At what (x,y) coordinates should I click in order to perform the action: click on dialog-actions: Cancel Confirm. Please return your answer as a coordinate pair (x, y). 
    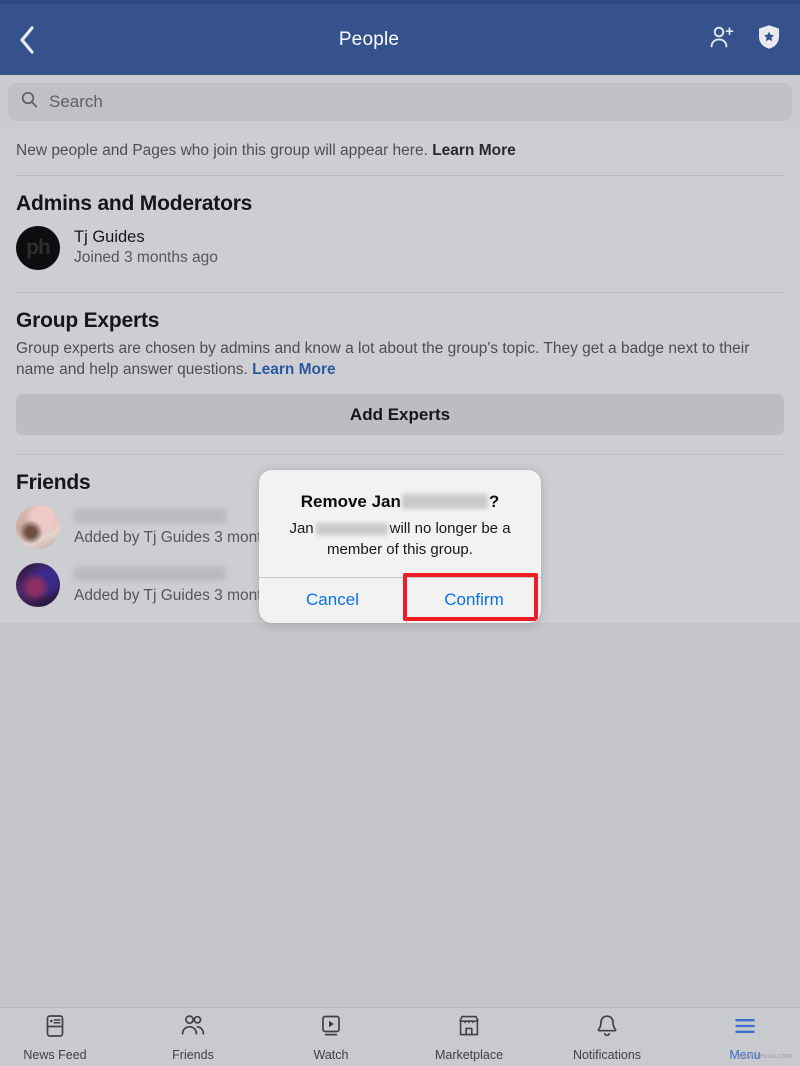
    Looking at the image, I should click on (400, 597).